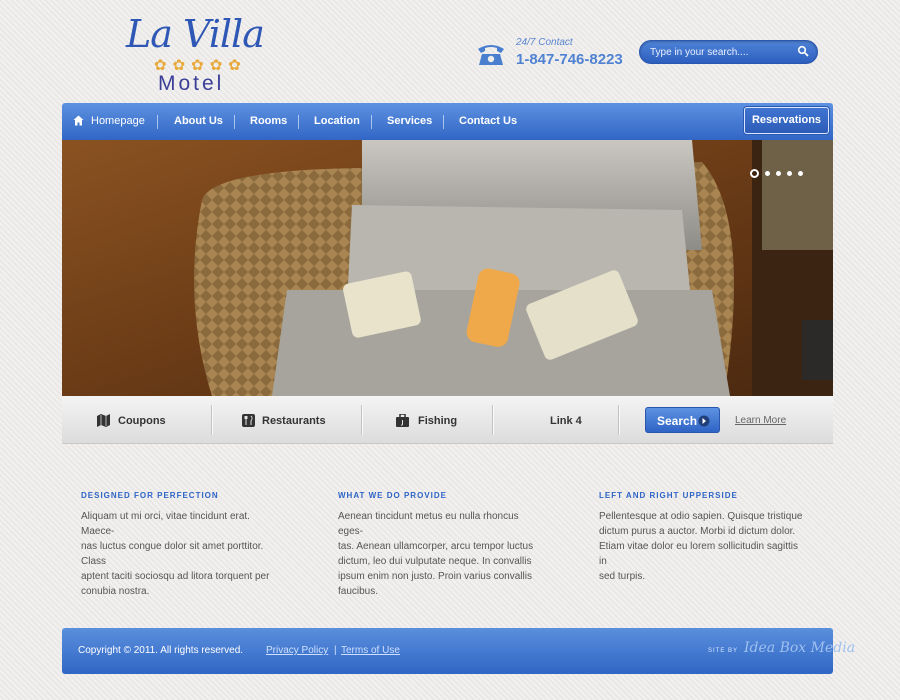 The width and height of the screenshot is (900, 700). I want to click on utensils-icon, so click(248, 420).